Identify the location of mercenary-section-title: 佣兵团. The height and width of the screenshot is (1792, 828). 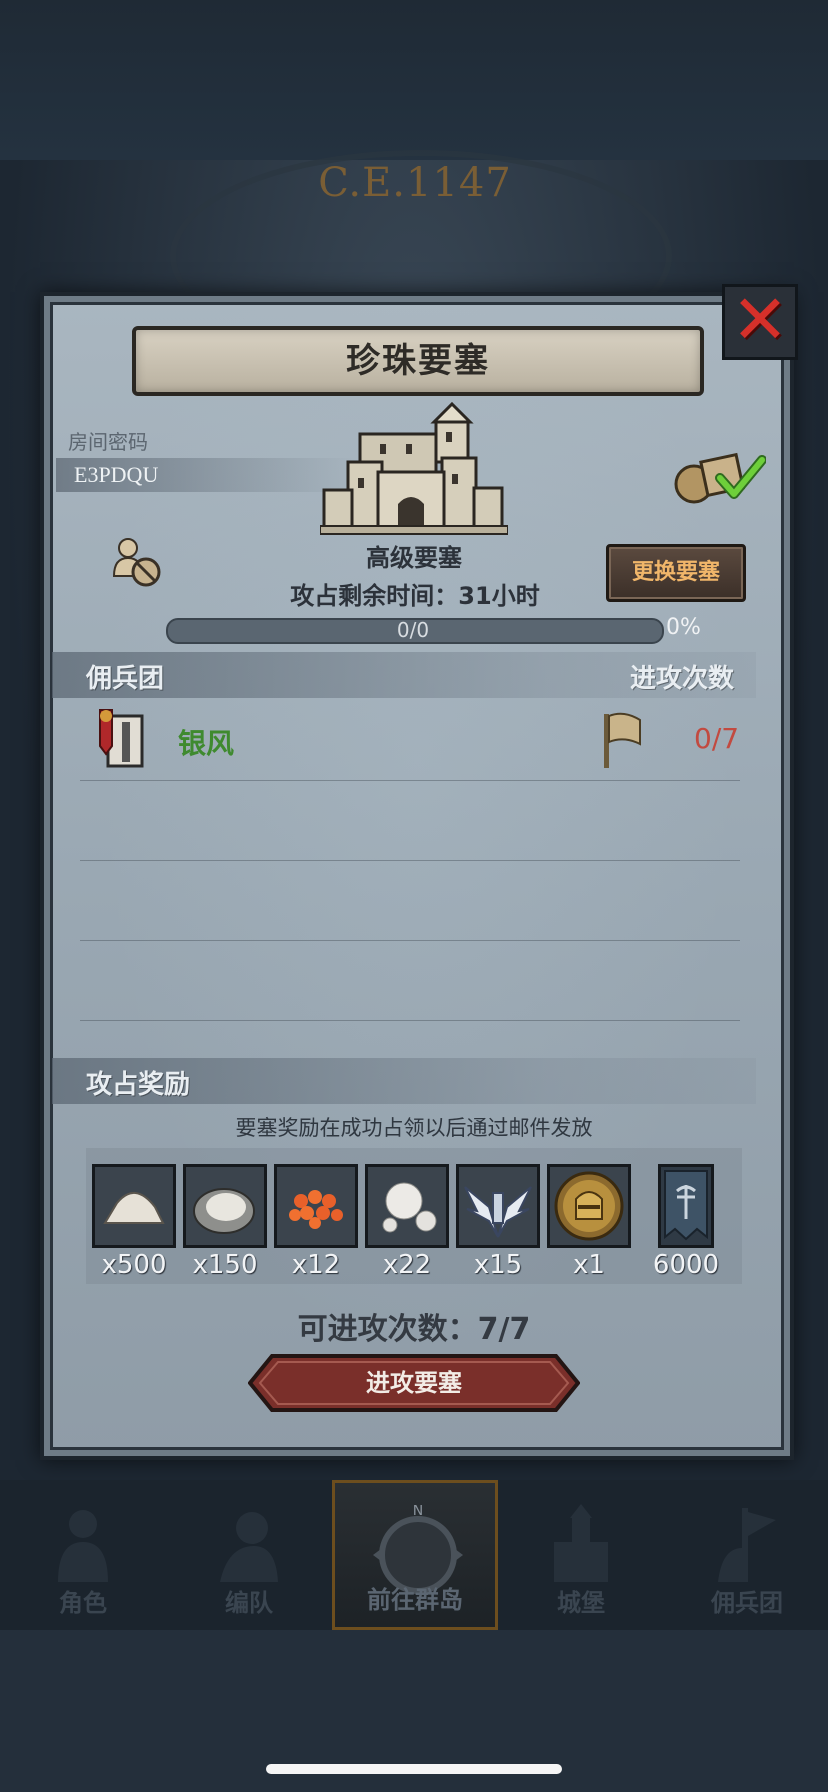
(125, 679).